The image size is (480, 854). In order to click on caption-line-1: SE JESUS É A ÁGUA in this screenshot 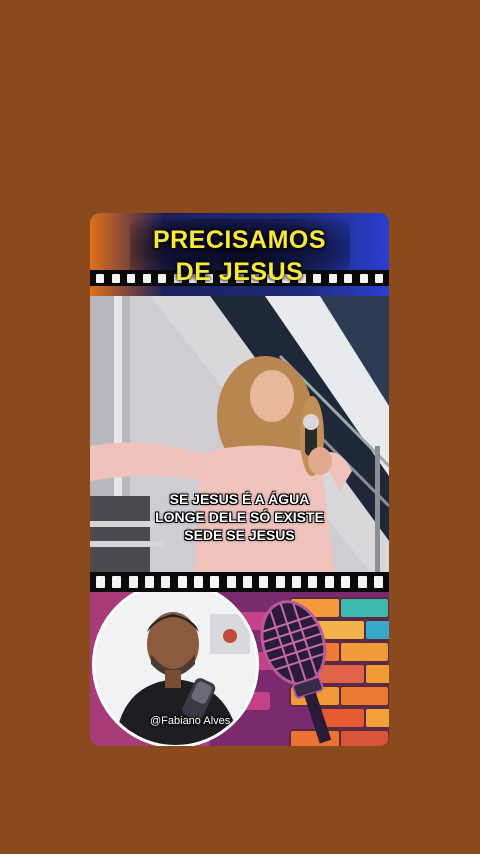, I will do `click(239, 499)`.